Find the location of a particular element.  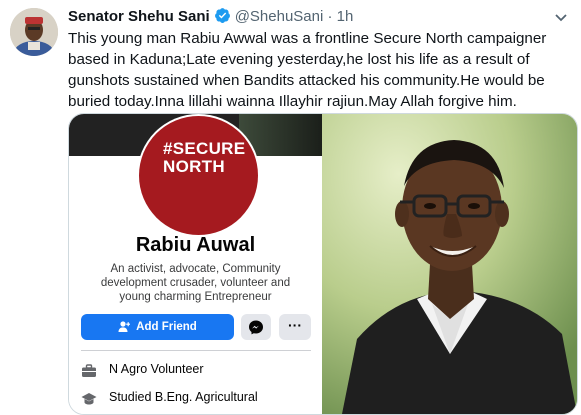

logo-text-line2: NORTH is located at coordinates (194, 166).